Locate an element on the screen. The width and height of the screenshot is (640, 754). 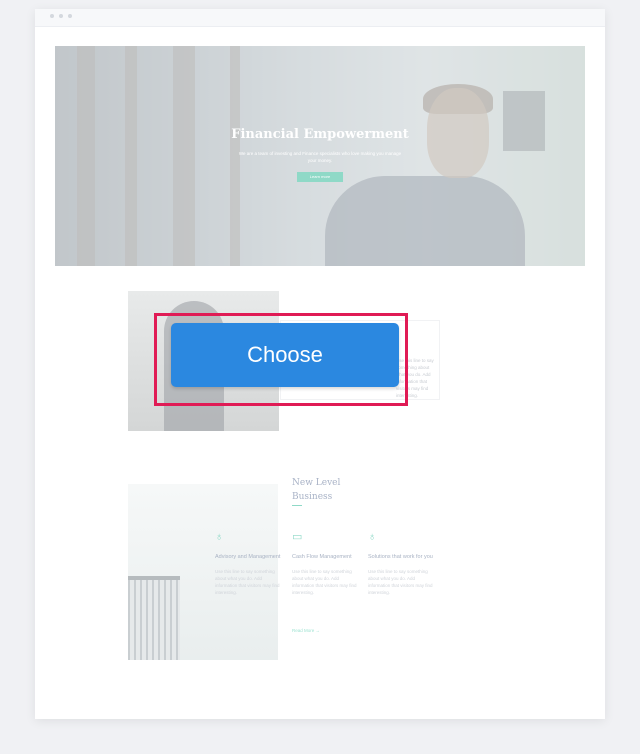
lightbulb-icon: ♁ is located at coordinates (219, 537).